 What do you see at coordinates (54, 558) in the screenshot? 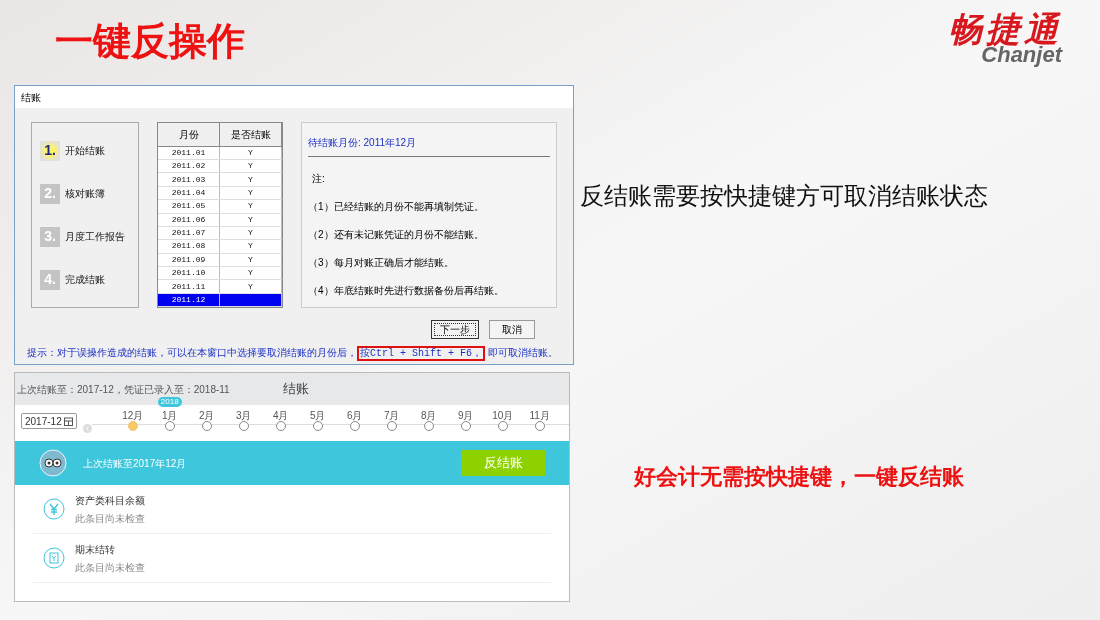
I see `document-icon` at bounding box center [54, 558].